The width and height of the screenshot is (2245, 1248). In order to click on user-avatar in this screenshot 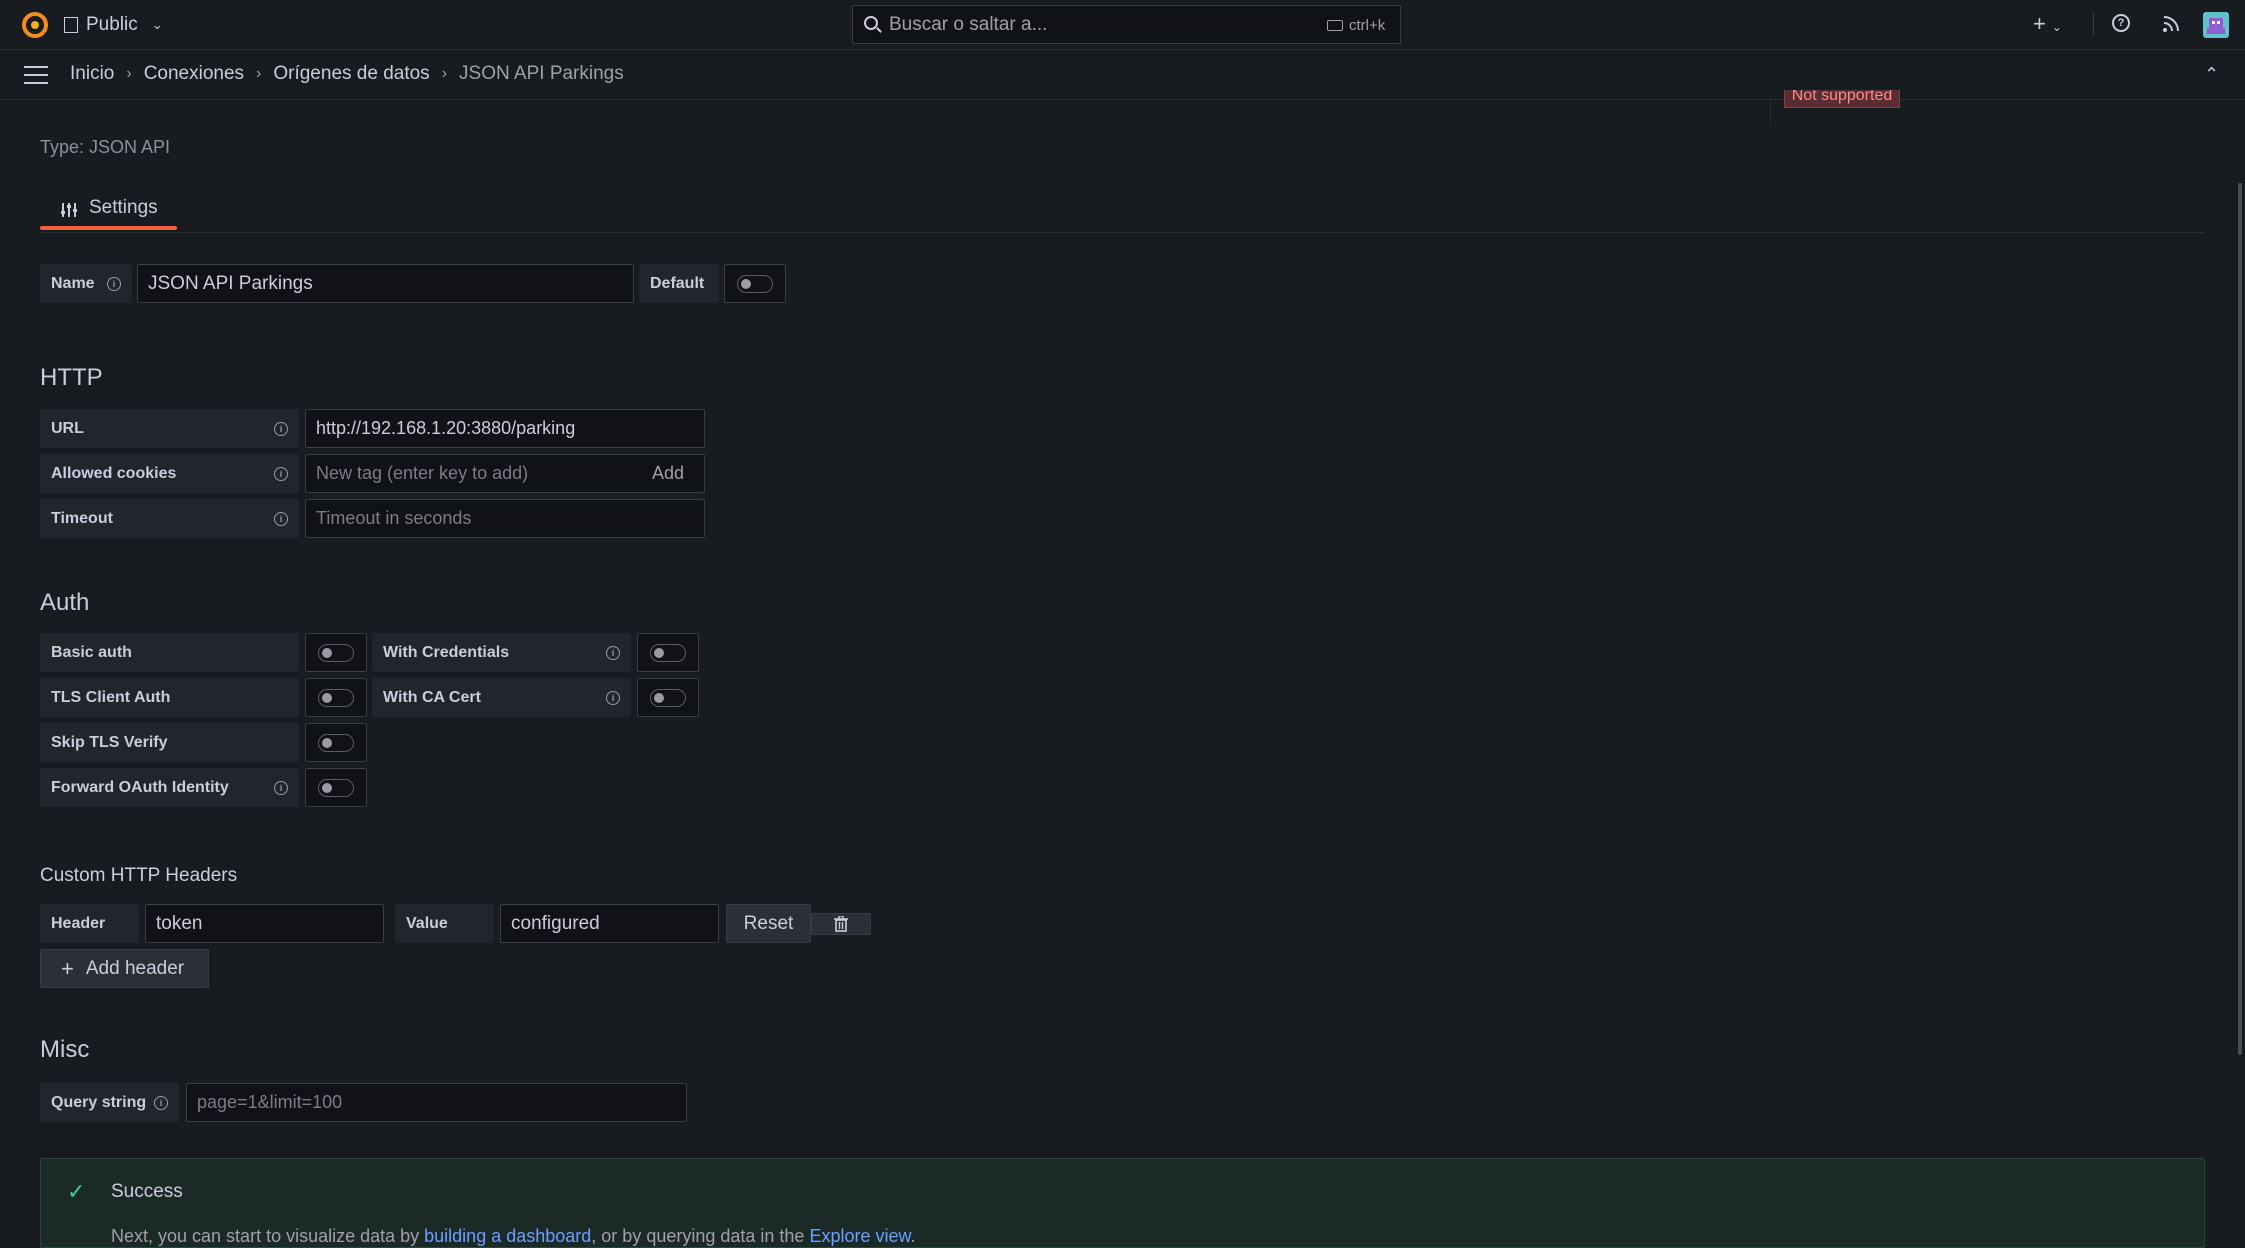, I will do `click(2216, 25)`.